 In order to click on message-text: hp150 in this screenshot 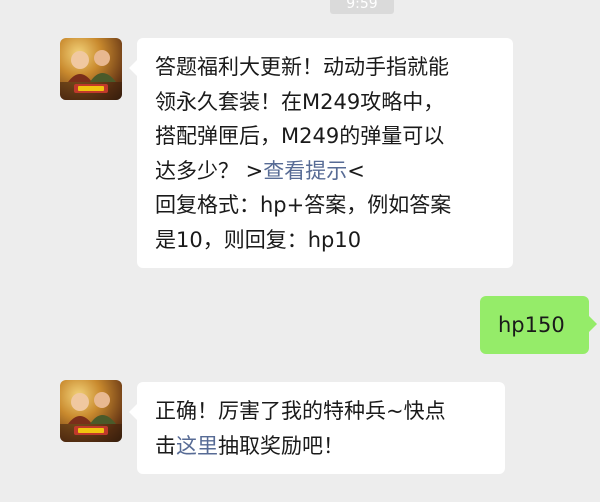, I will do `click(531, 325)`.